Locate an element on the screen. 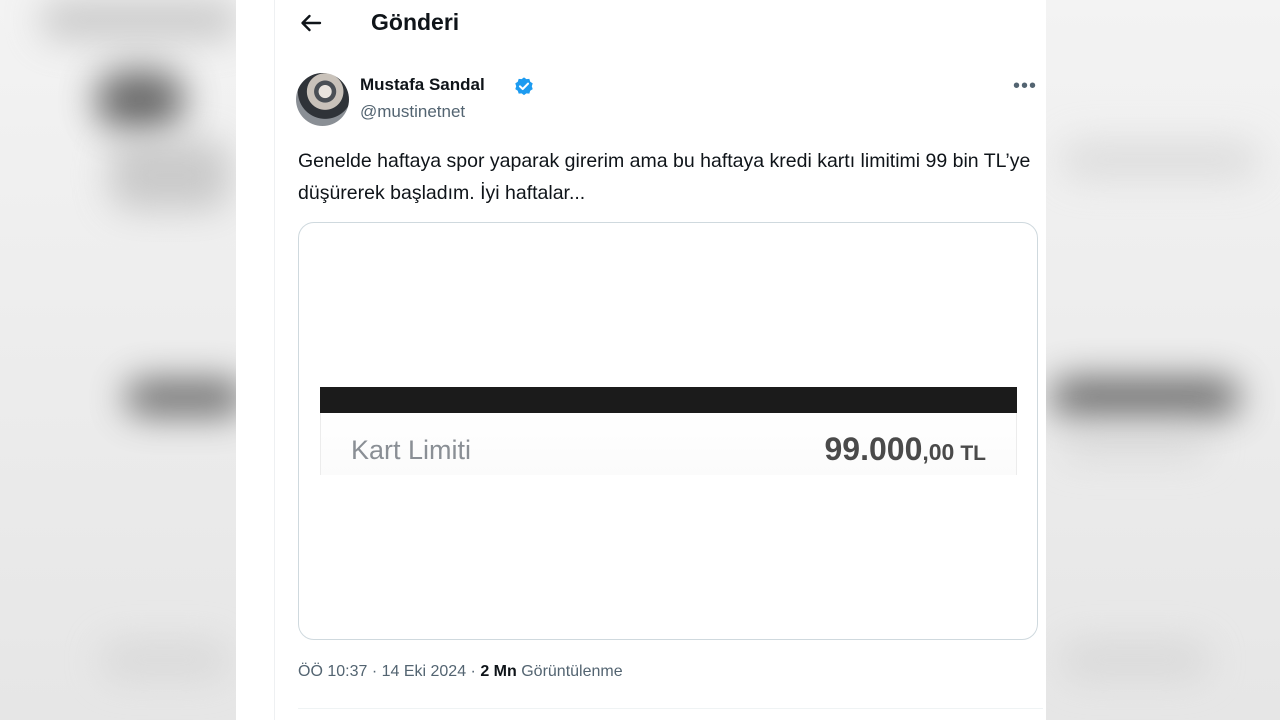 This screenshot has height=720, width=1280. avatar is located at coordinates (322, 99).